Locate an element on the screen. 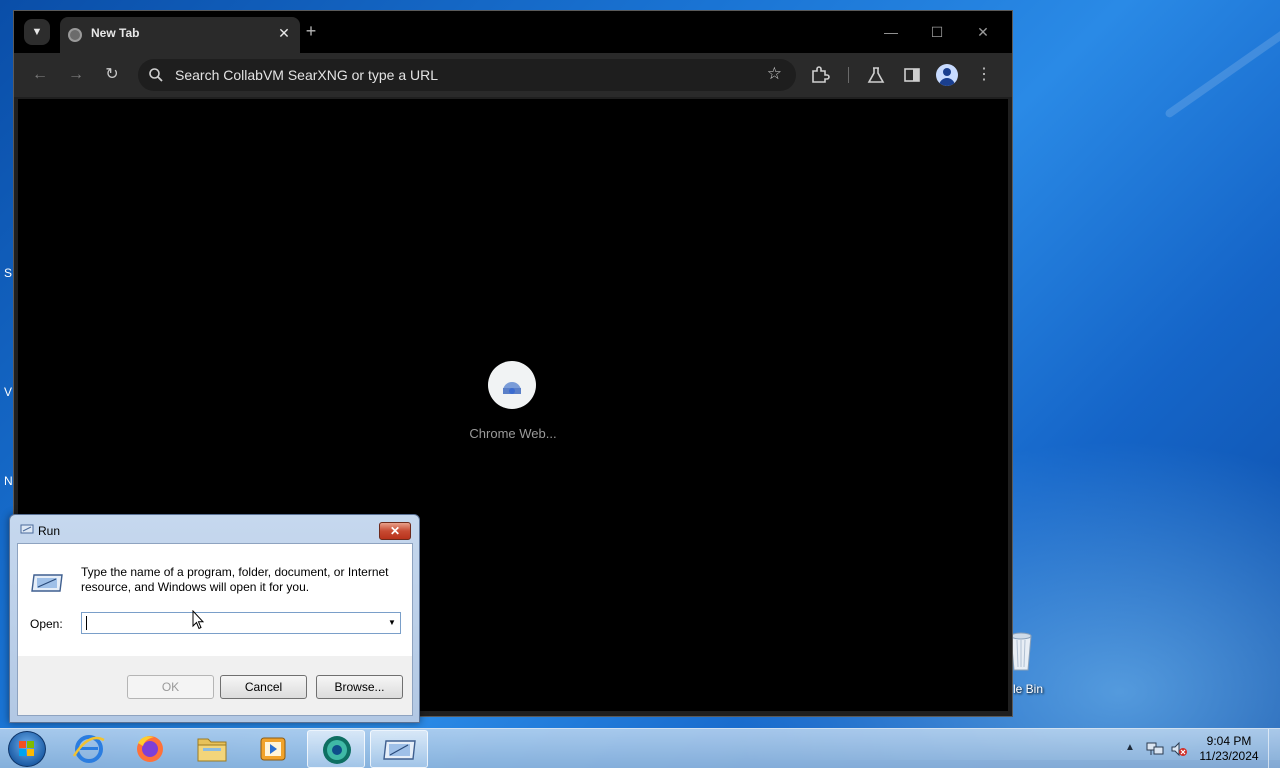  tab-new-tab: New Tab ✕ is located at coordinates (180, 35).